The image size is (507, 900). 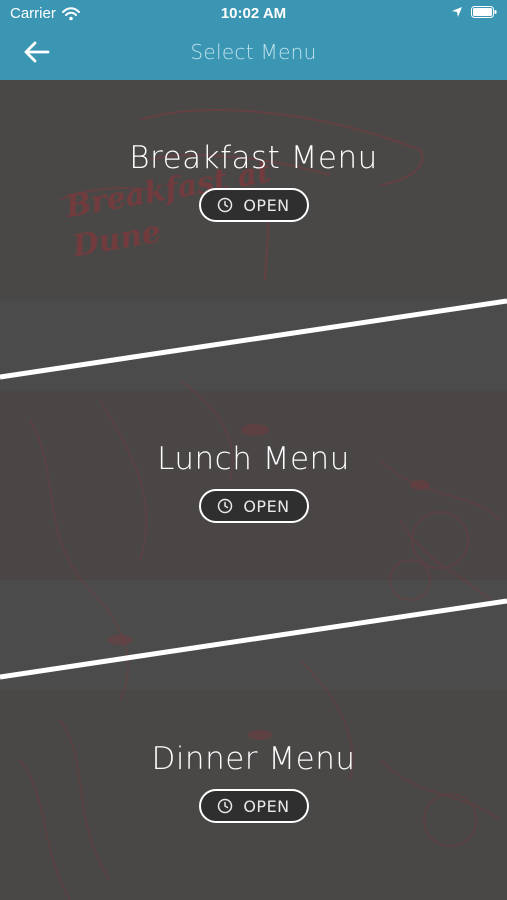 I want to click on status-right, so click(x=474, y=12).